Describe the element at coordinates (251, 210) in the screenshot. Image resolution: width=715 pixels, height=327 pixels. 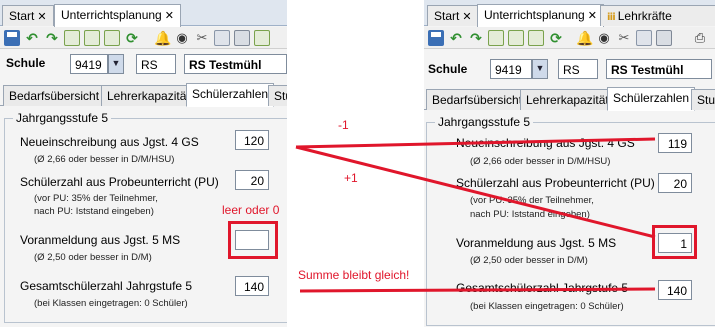
I see `annotation-empty-hint: leer oder 0` at that location.